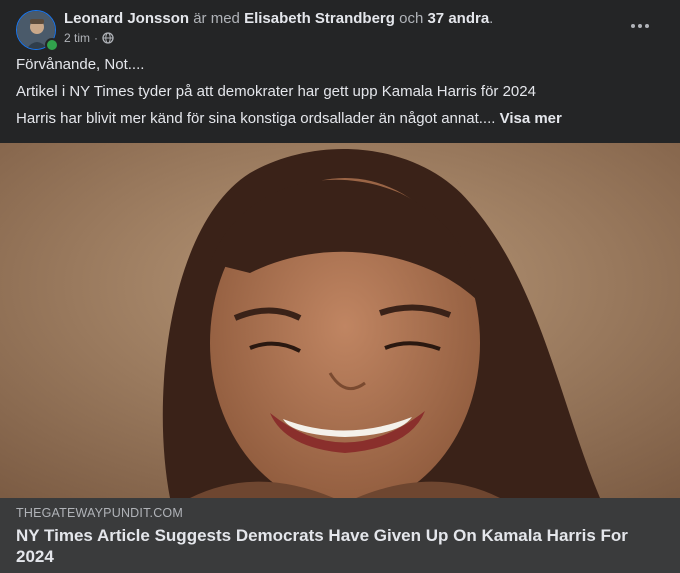 Image resolution: width=680 pixels, height=573 pixels. What do you see at coordinates (411, 18) in the screenshot?
I see `and-text: och` at bounding box center [411, 18].